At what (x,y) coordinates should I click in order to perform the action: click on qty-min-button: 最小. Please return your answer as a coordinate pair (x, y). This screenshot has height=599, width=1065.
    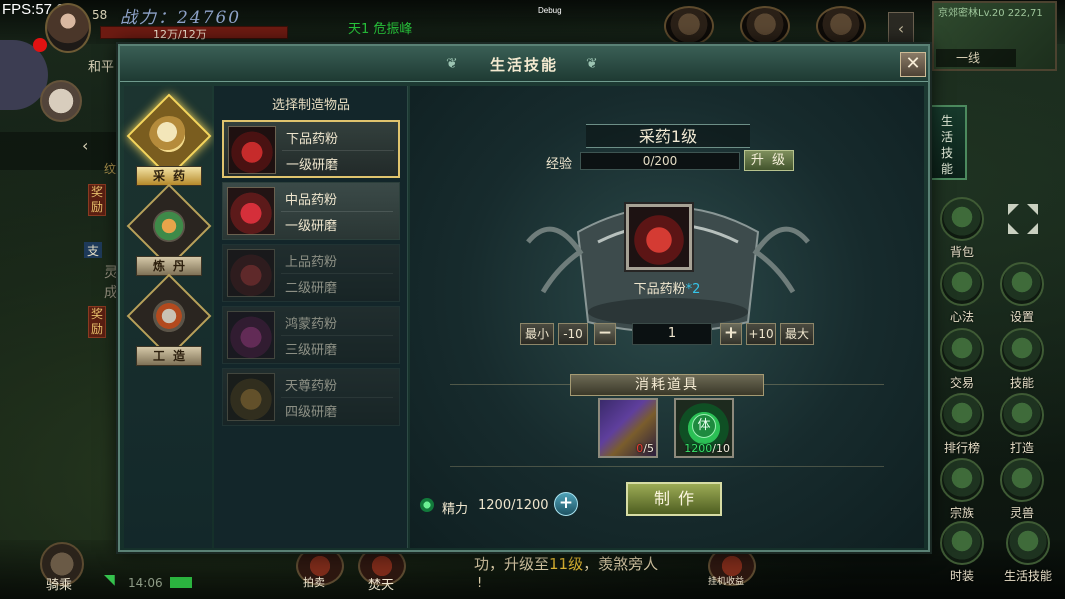
    Looking at the image, I should click on (537, 334).